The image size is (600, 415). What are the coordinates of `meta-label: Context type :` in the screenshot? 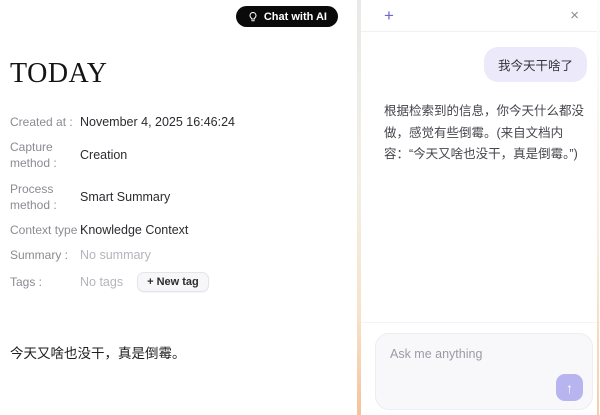 It's located at (47, 229).